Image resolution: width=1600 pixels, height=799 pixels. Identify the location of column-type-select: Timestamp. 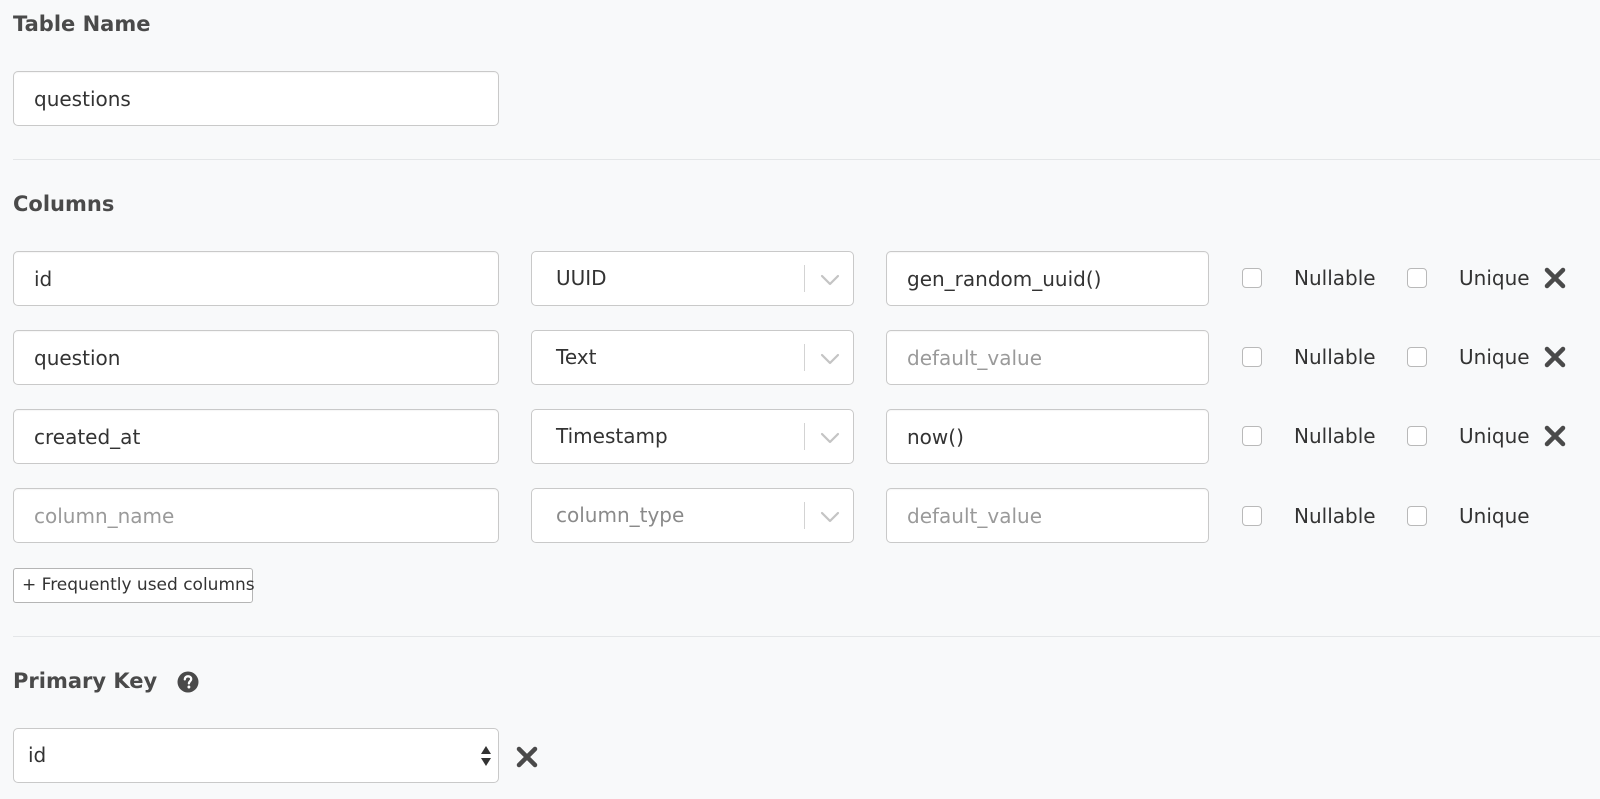
(692, 436).